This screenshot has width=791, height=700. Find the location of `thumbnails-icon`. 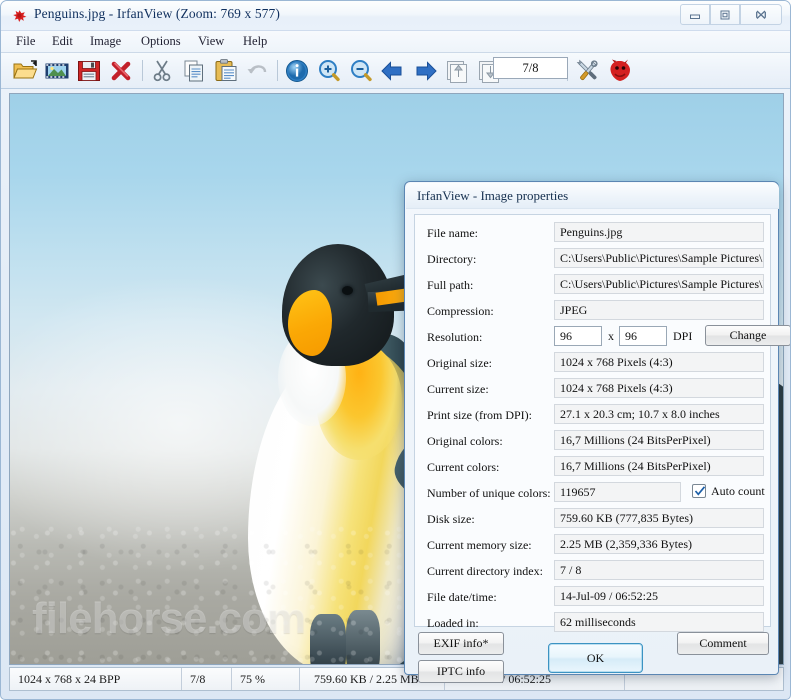

thumbnails-icon is located at coordinates (57, 71).